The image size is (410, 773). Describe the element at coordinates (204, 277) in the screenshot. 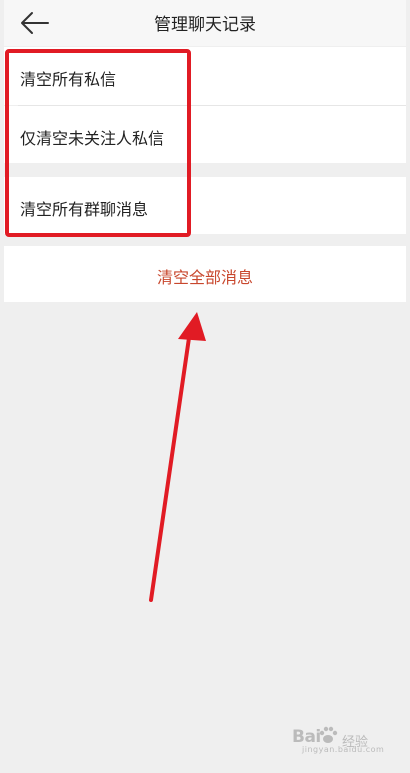

I see `clear-all-messages-label: 清空全部消息` at that location.